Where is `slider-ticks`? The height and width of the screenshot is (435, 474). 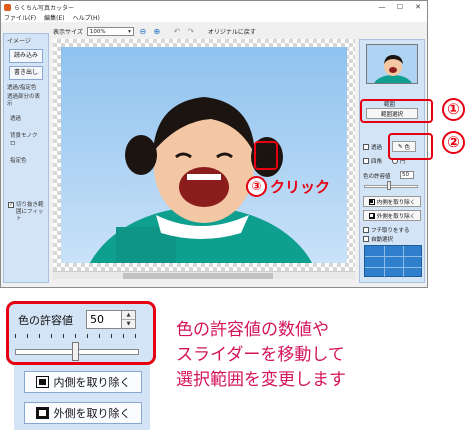
slider-ticks is located at coordinates (76, 337).